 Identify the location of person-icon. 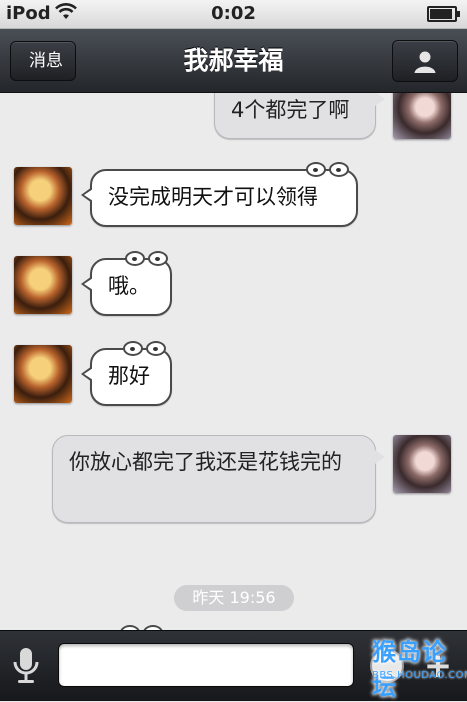
(425, 62).